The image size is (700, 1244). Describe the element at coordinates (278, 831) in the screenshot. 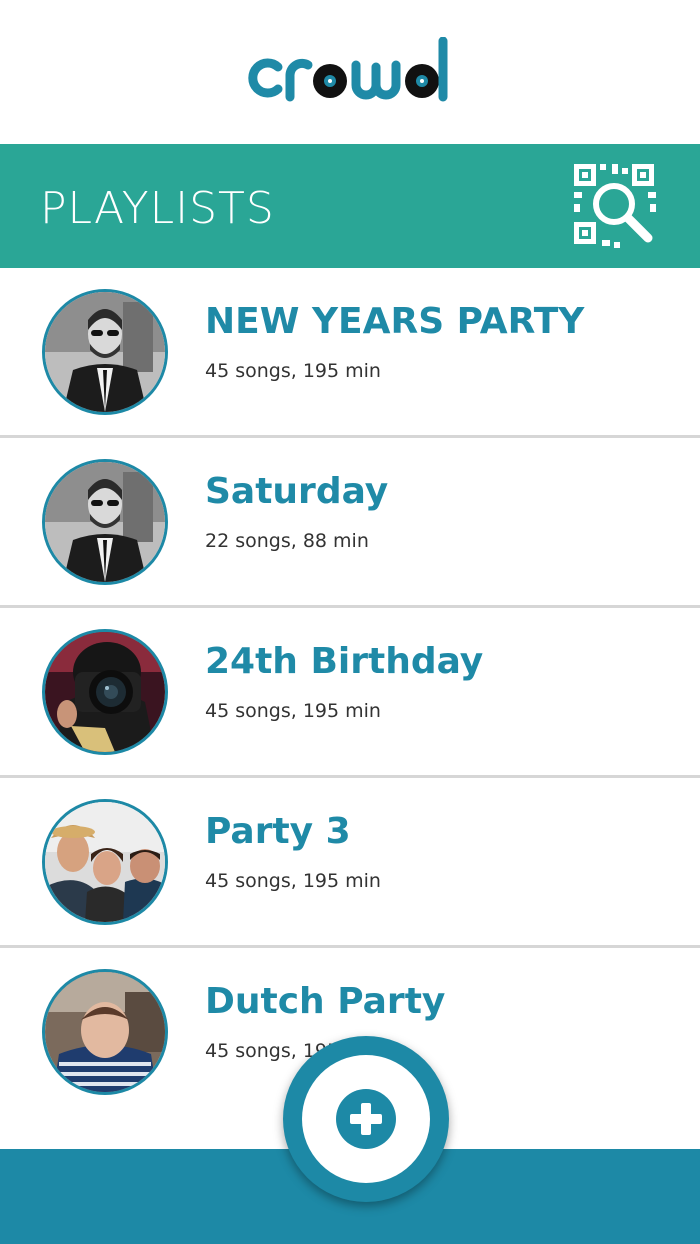

I see `playlist-title: Party 3` at that location.